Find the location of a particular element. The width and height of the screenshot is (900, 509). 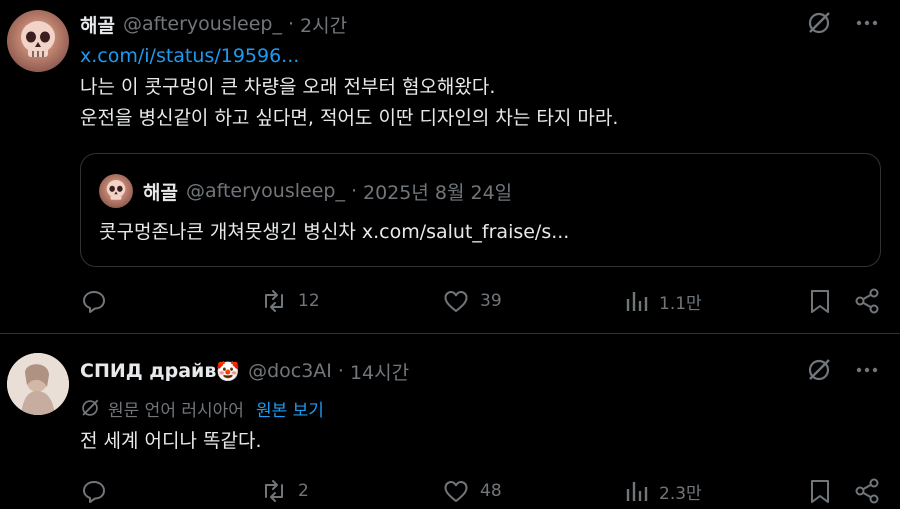

action-bar: 2 48 2.3만 is located at coordinates (480, 491).